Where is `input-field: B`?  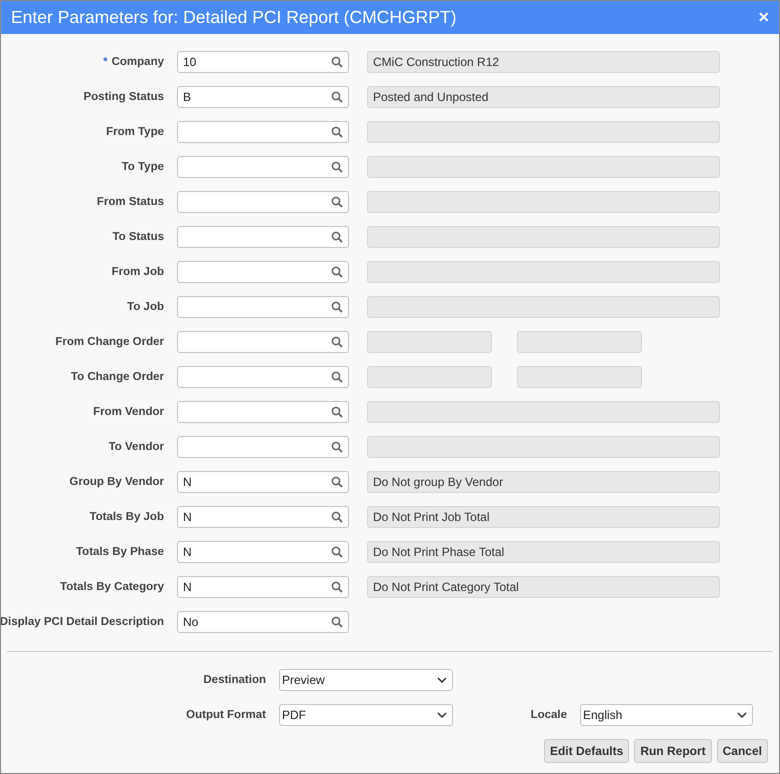
input-field: B is located at coordinates (263, 97).